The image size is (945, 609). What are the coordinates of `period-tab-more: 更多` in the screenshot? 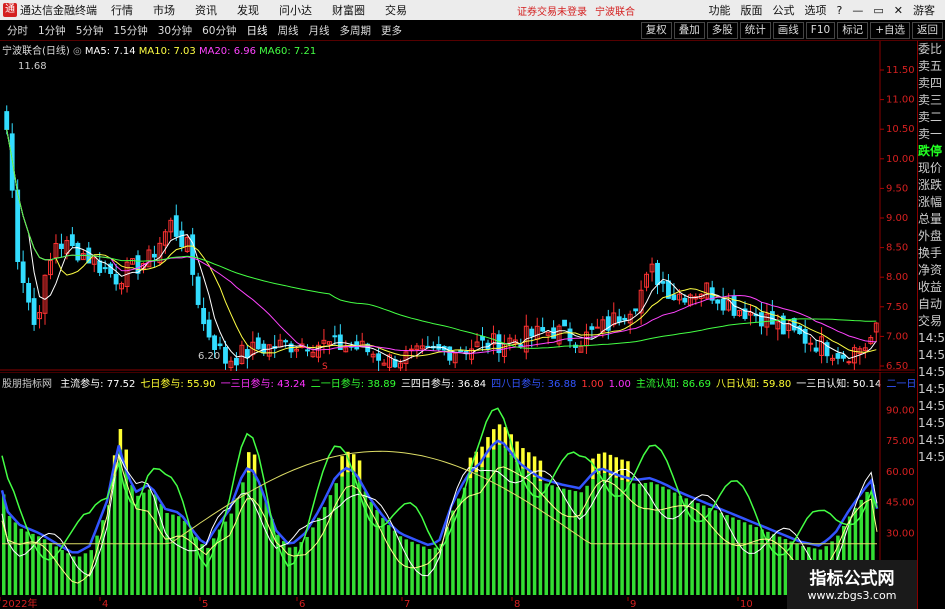 It's located at (391, 30).